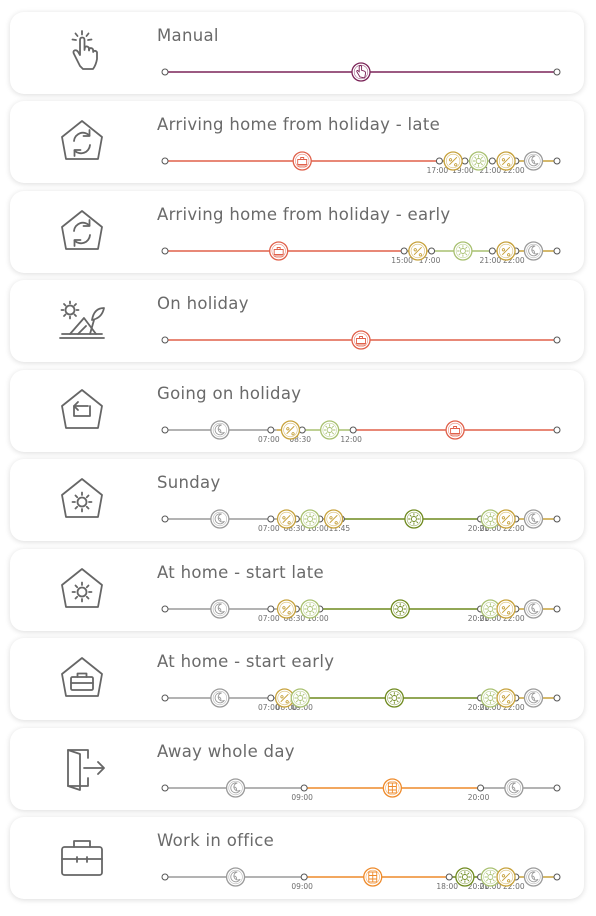  What do you see at coordinates (361, 879) in the screenshot?
I see `timeline-chart: 09:0018:0020:0021:0022:00` at bounding box center [361, 879].